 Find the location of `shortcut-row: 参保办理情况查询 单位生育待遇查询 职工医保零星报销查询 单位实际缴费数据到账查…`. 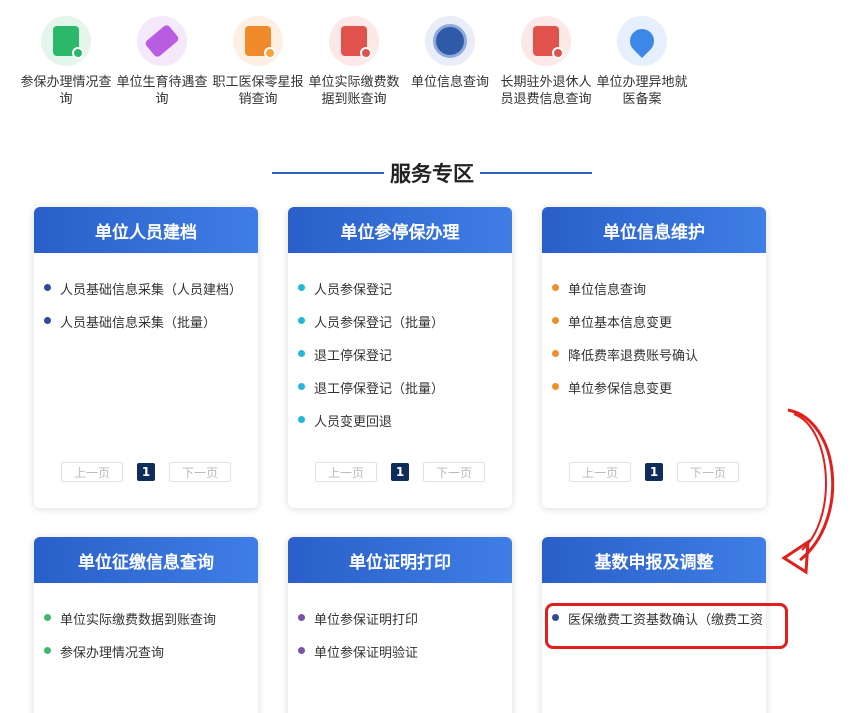

shortcut-row: 参保办理情况查询 单位生育待遇查询 职工医保零星报销查询 单位实际缴费数据到账查… is located at coordinates (354, 62).